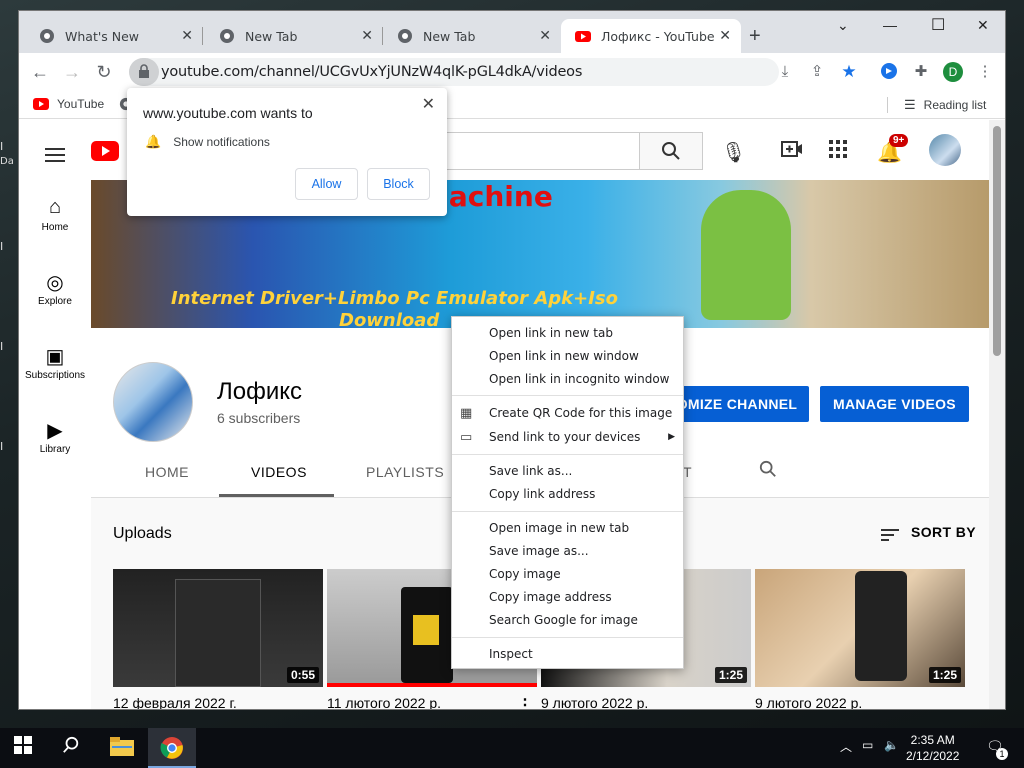 The image size is (1024, 768). I want to click on menu-item-search-google: Search Google for image, so click(567, 620).